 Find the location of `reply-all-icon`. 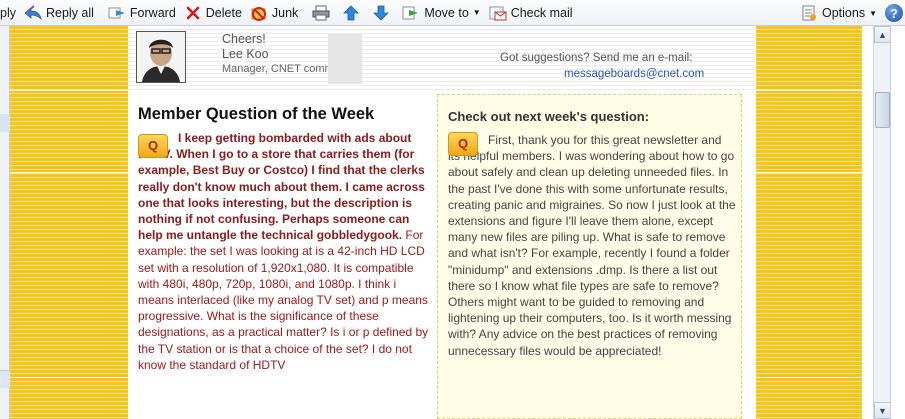

reply-all-icon is located at coordinates (33, 13).